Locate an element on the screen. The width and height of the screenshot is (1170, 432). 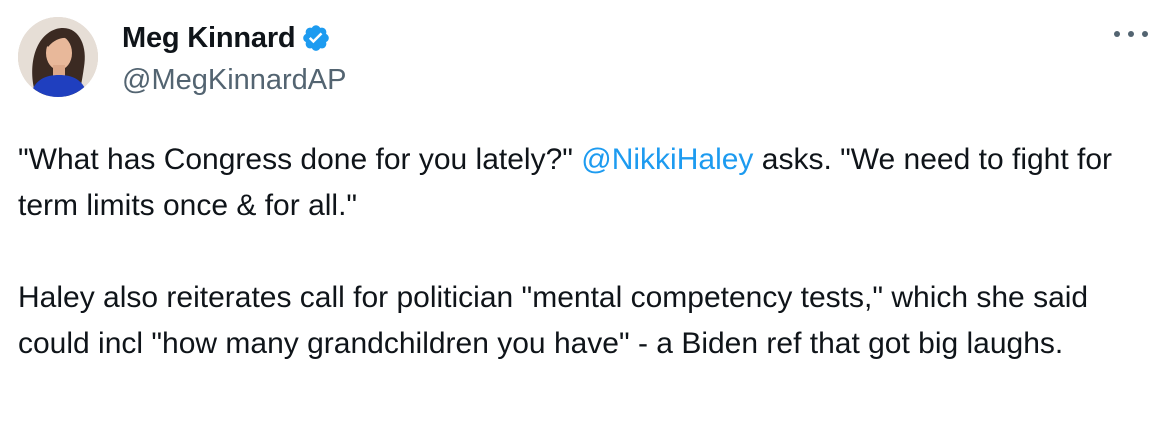
author-display-name: Meg Kinnard is located at coordinates (209, 38).